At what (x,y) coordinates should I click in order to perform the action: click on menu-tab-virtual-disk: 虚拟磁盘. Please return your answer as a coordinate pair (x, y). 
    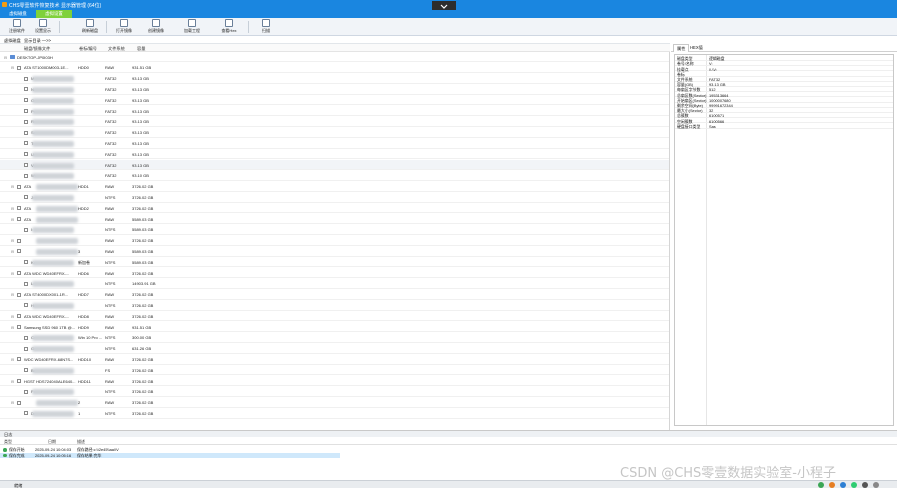
    Looking at the image, I should click on (18, 14).